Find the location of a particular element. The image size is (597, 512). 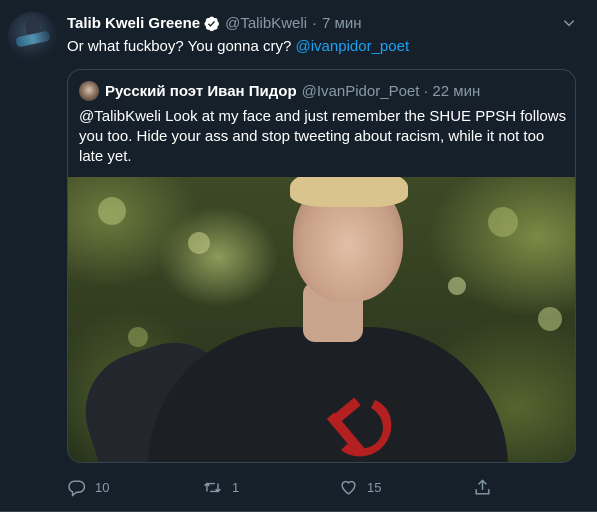

tweet-body: Or what fuckboy? You gonna cry? is located at coordinates (181, 46).